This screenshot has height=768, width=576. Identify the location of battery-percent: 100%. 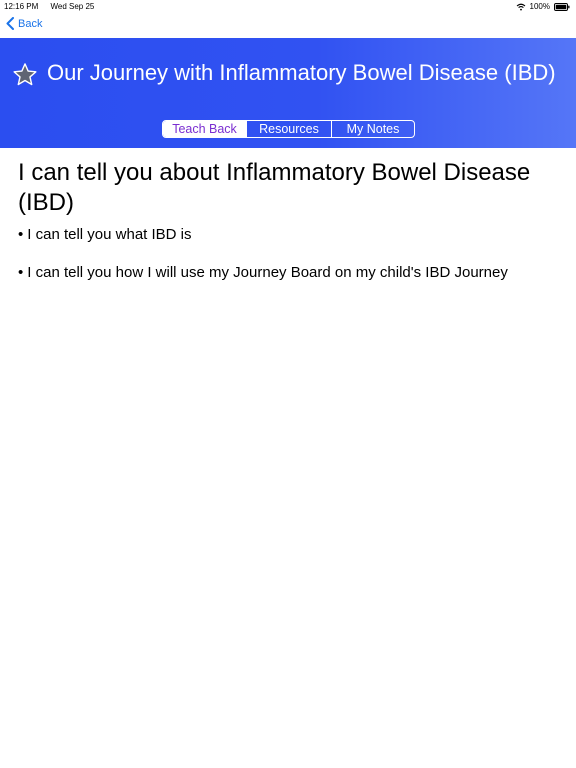
(539, 6).